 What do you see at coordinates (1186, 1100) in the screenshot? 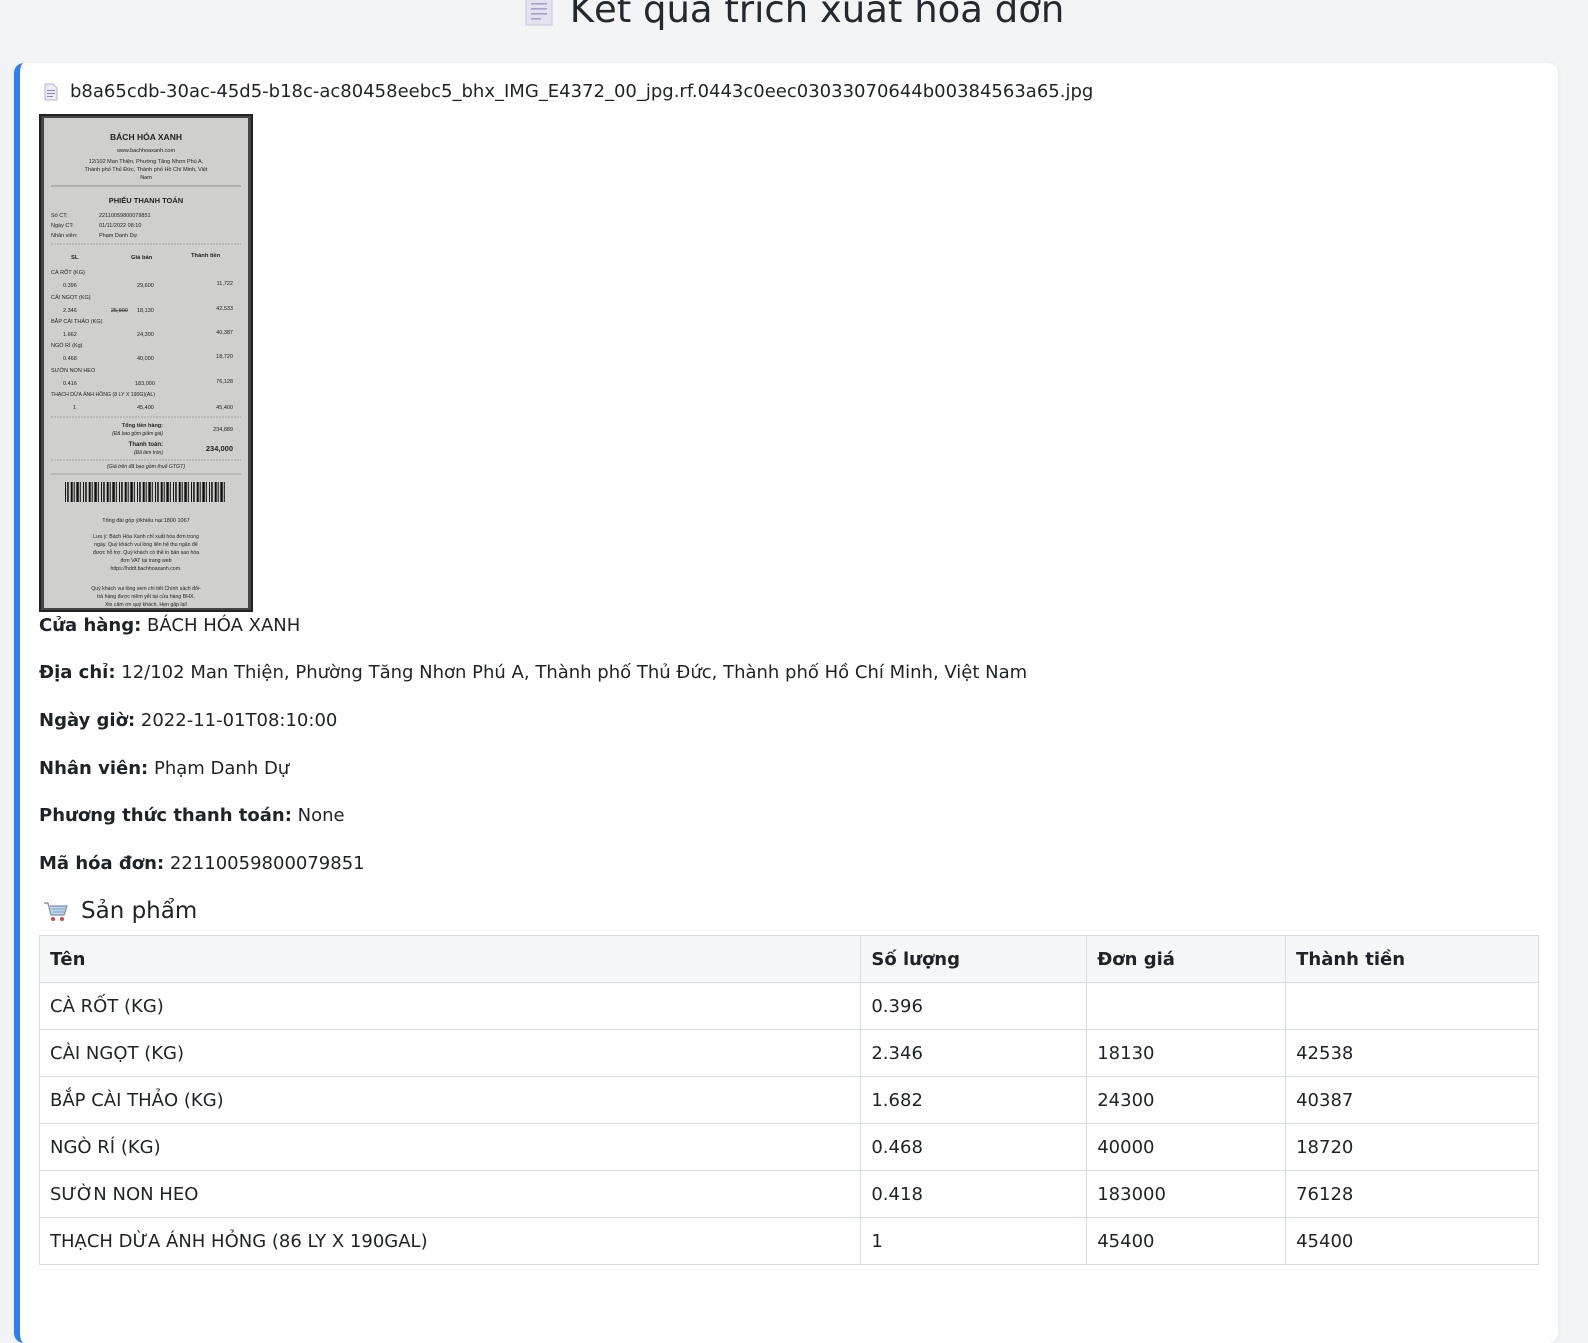
I see `product-unit-price: 24300` at bounding box center [1186, 1100].